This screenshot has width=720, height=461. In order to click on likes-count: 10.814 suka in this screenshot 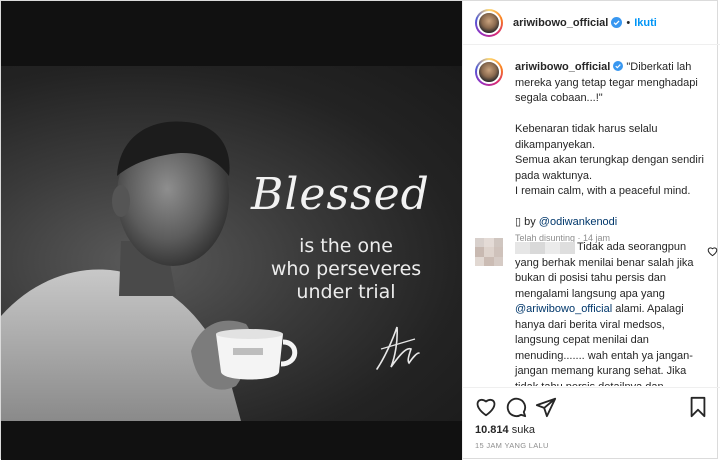, I will do `click(505, 430)`.